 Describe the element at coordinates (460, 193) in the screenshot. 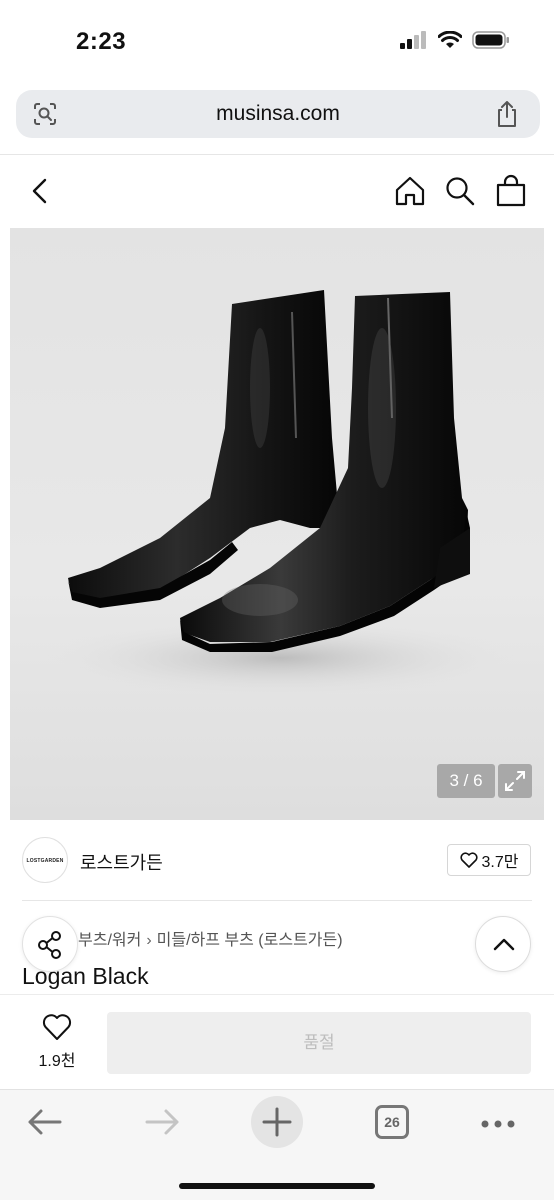

I see `search-icon` at that location.